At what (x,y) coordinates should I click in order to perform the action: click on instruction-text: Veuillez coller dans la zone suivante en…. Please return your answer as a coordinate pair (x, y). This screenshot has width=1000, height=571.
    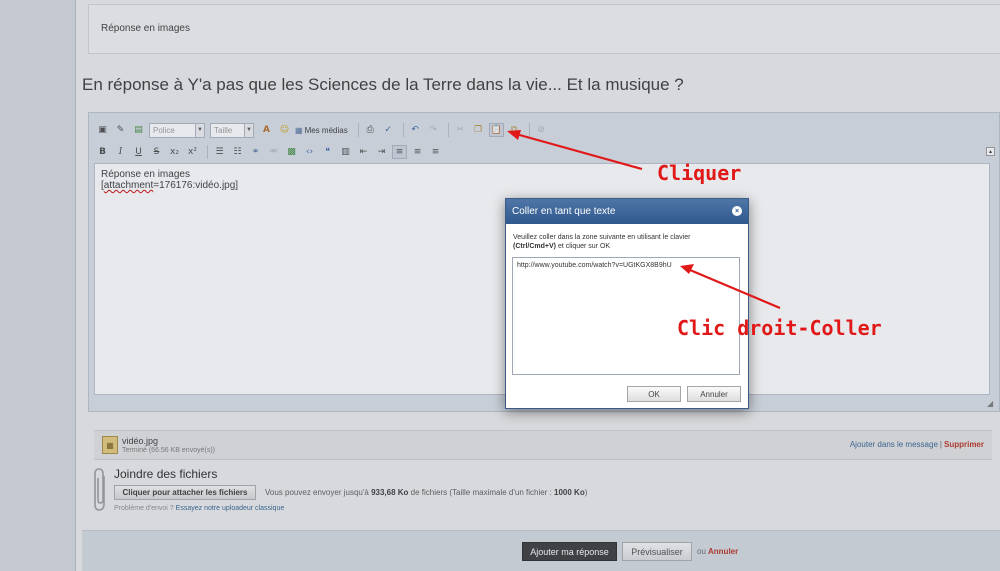
    Looking at the image, I should click on (602, 237).